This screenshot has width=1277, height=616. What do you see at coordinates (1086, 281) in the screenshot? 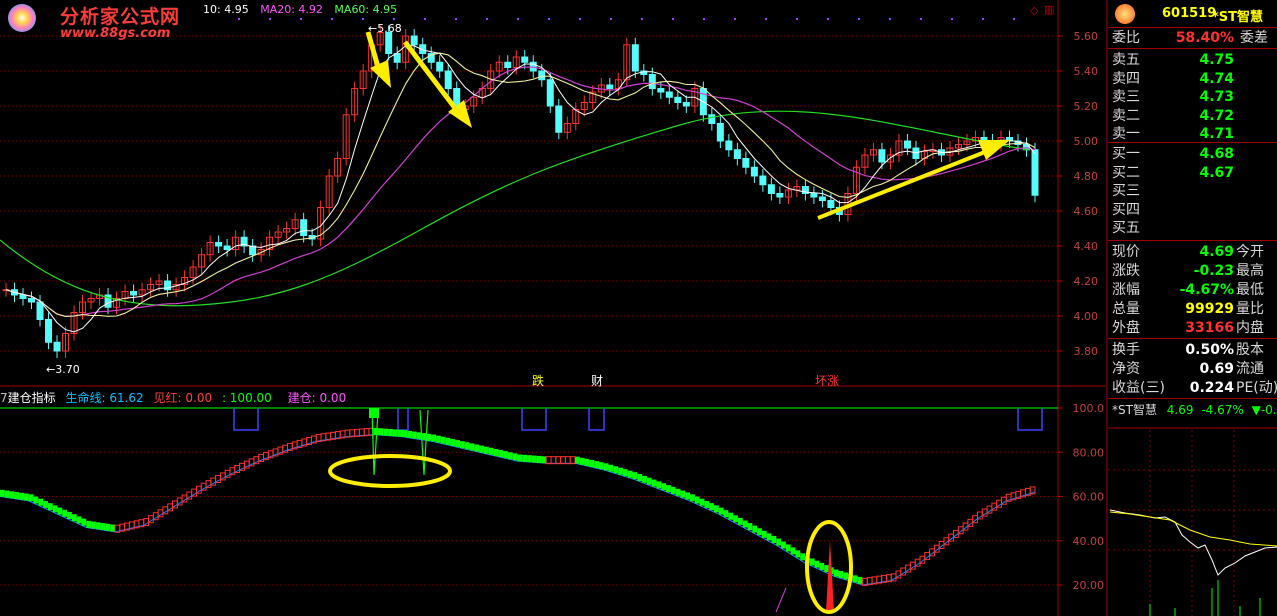
I see `price-tick-label: 4.20` at bounding box center [1086, 281].